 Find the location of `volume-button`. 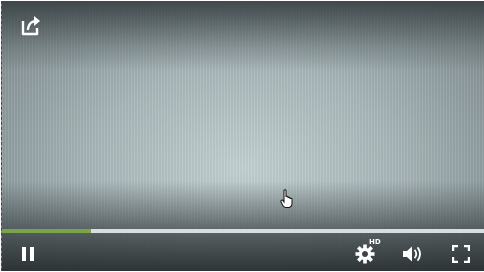

volume-button is located at coordinates (413, 254).